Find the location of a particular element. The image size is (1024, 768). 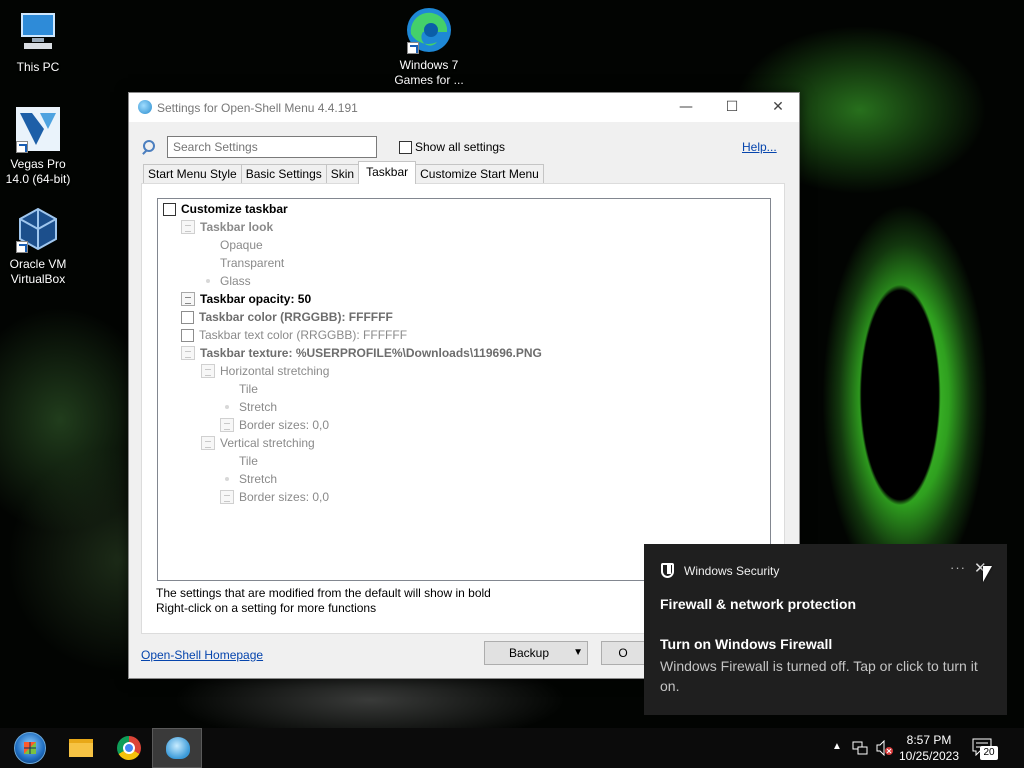

desktop-icon-label: This PC is located at coordinates (38, 67).